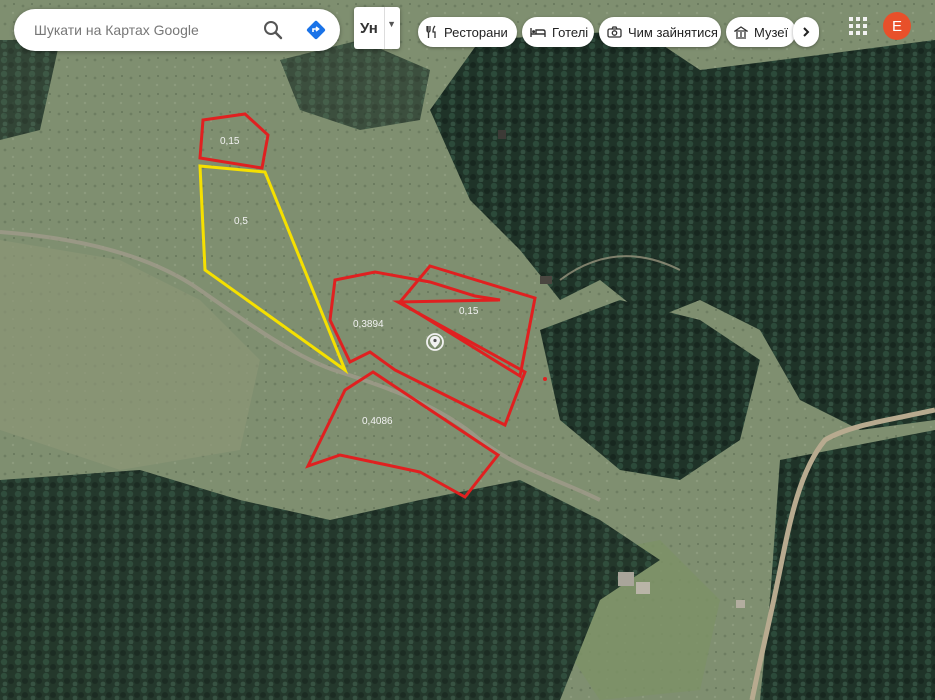 The height and width of the screenshot is (700, 935). I want to click on layer-selector-label: Ун, so click(369, 28).